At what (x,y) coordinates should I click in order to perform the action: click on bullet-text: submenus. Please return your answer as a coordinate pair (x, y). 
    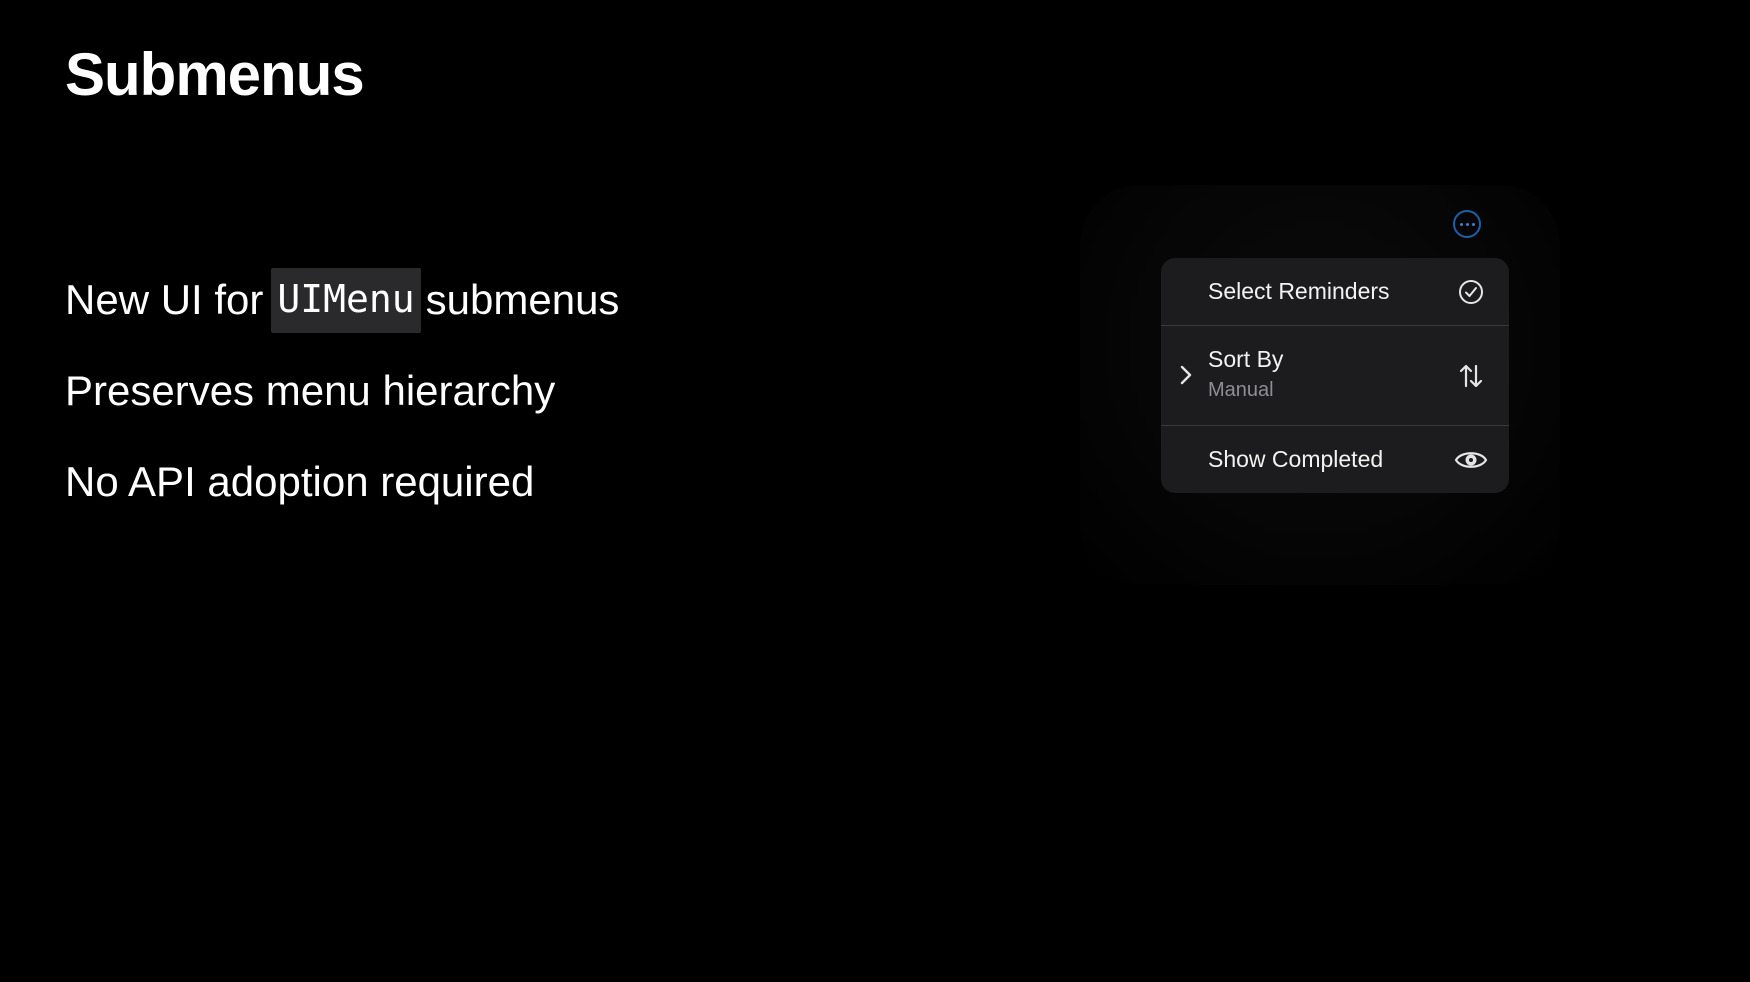
    Looking at the image, I should click on (522, 299).